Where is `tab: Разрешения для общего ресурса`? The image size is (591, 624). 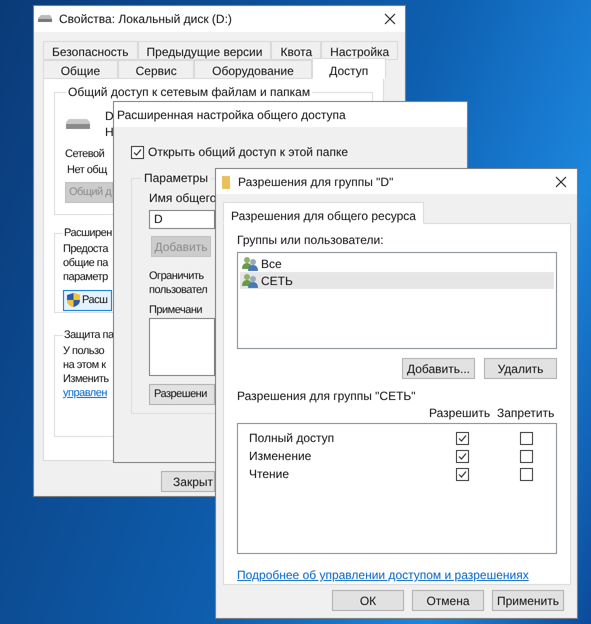
tab: Разрешения для общего ресурса is located at coordinates (323, 213).